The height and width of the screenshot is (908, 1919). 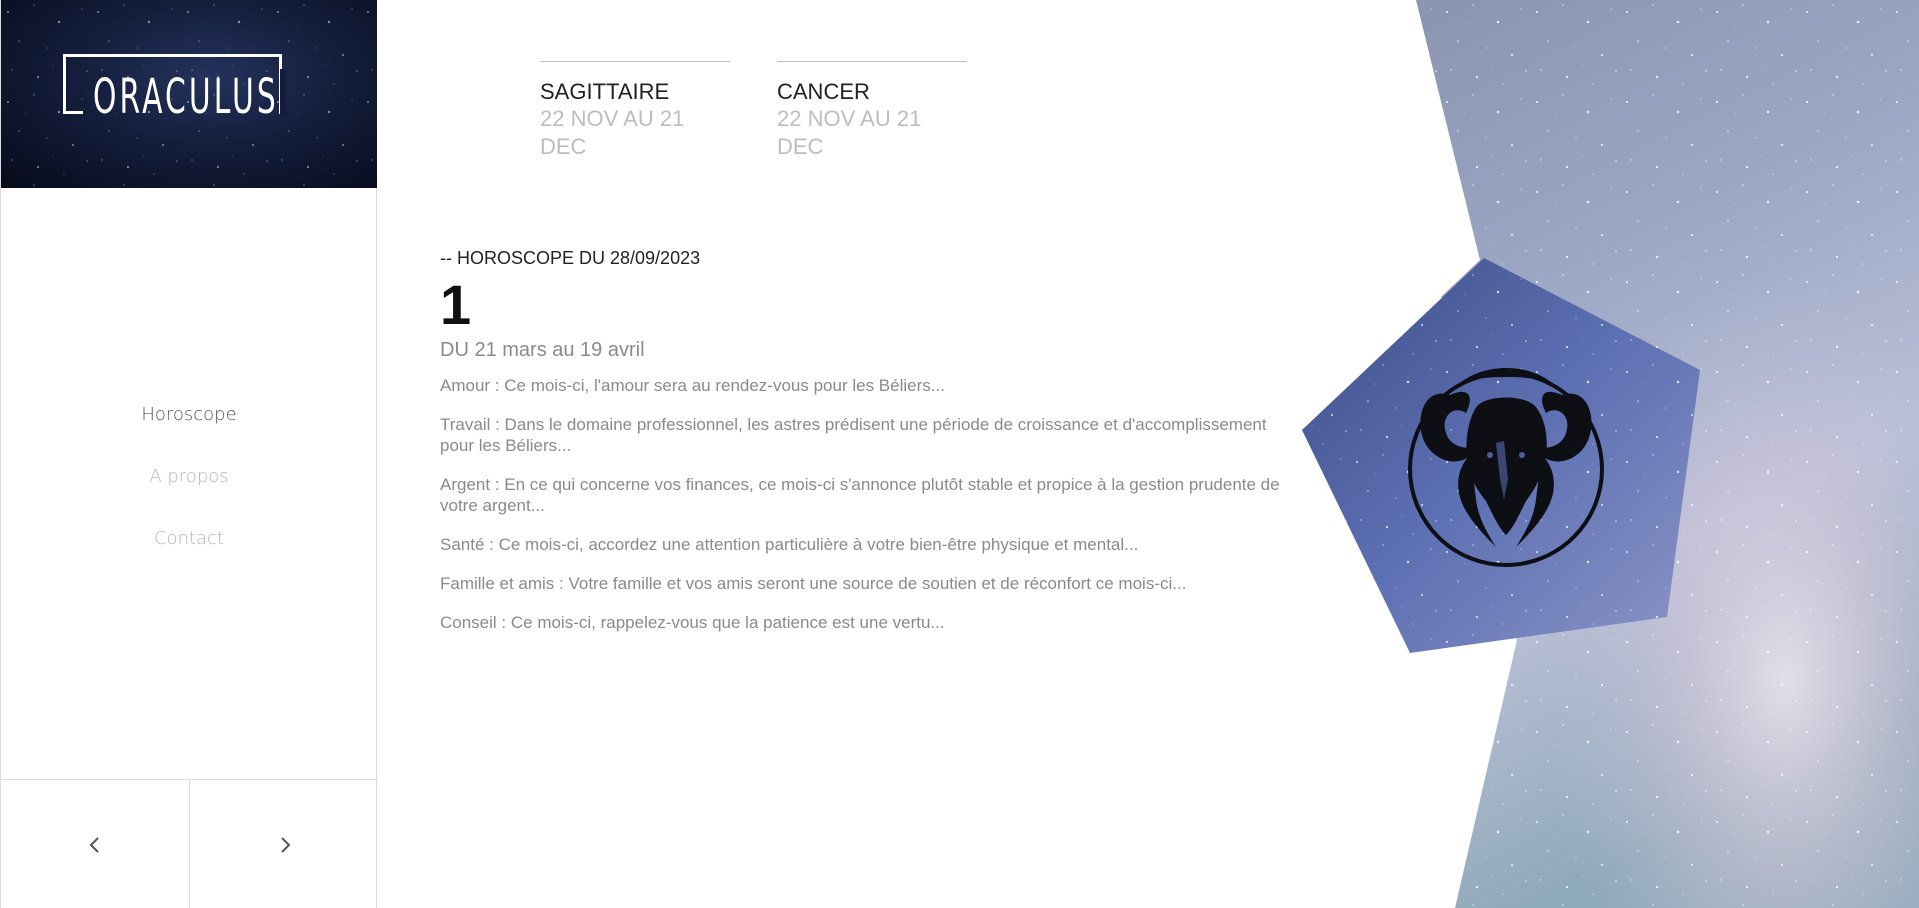 I want to click on sign-link-cancer: CANCER 22 NOV AU 21 DEC, so click(x=872, y=111).